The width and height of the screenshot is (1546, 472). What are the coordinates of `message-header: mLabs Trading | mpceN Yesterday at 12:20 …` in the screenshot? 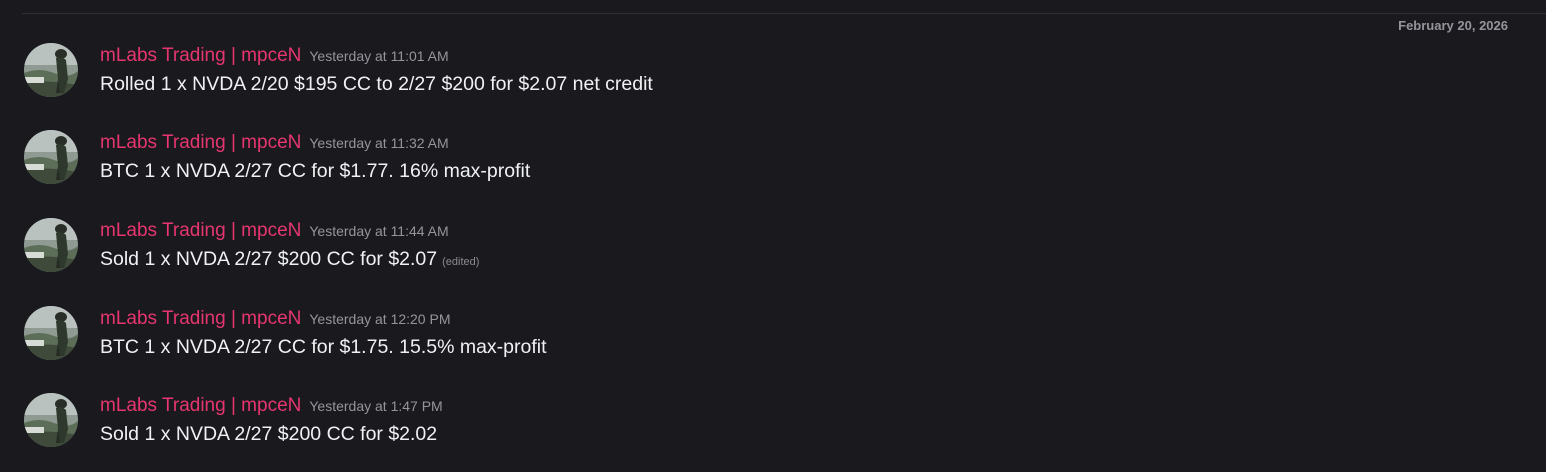 It's located at (275, 319).